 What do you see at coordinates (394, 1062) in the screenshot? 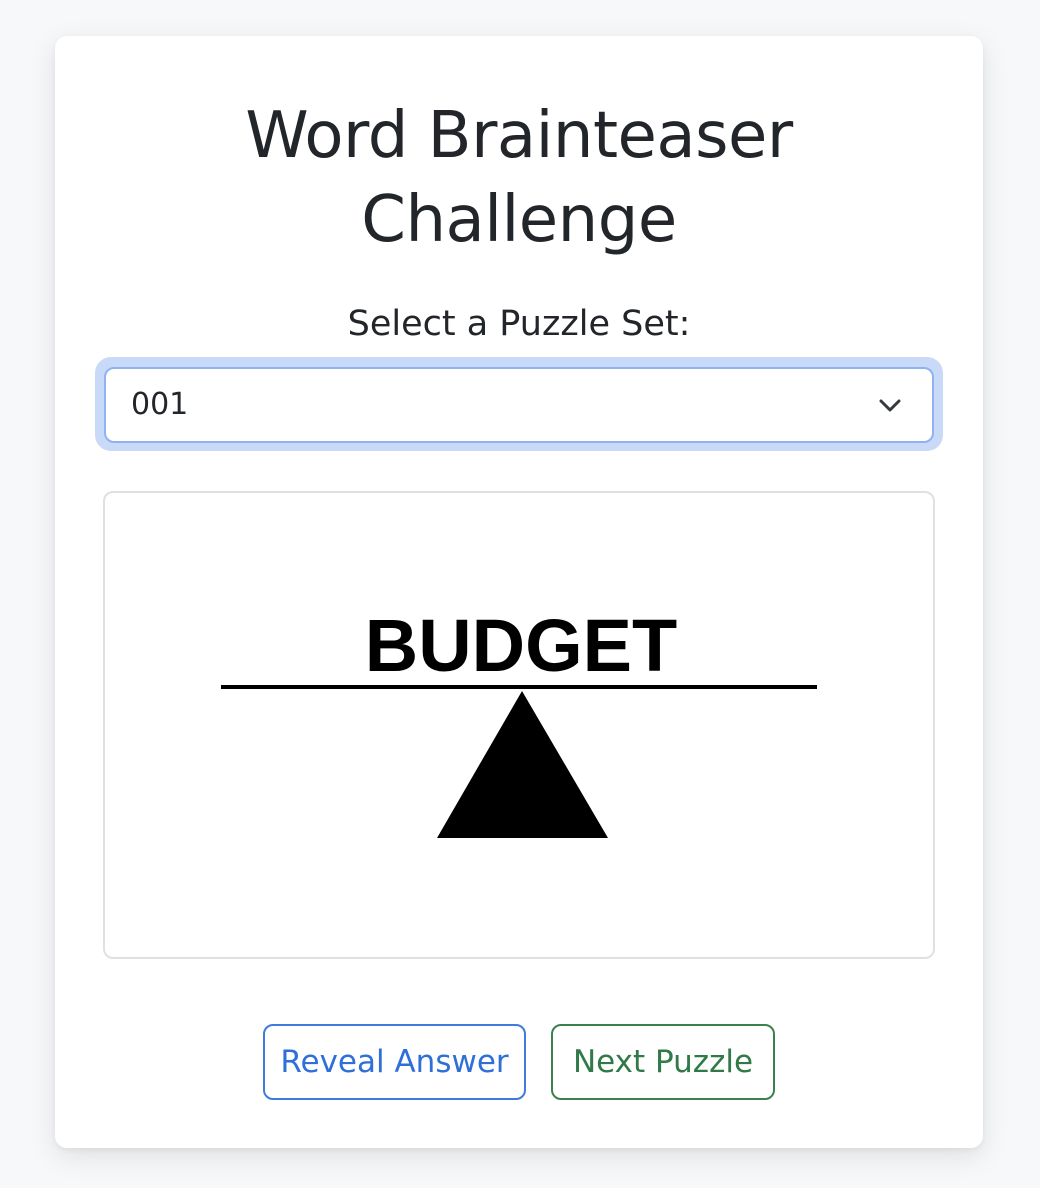
I see `reveal-answer-button: Reveal Answer` at bounding box center [394, 1062].